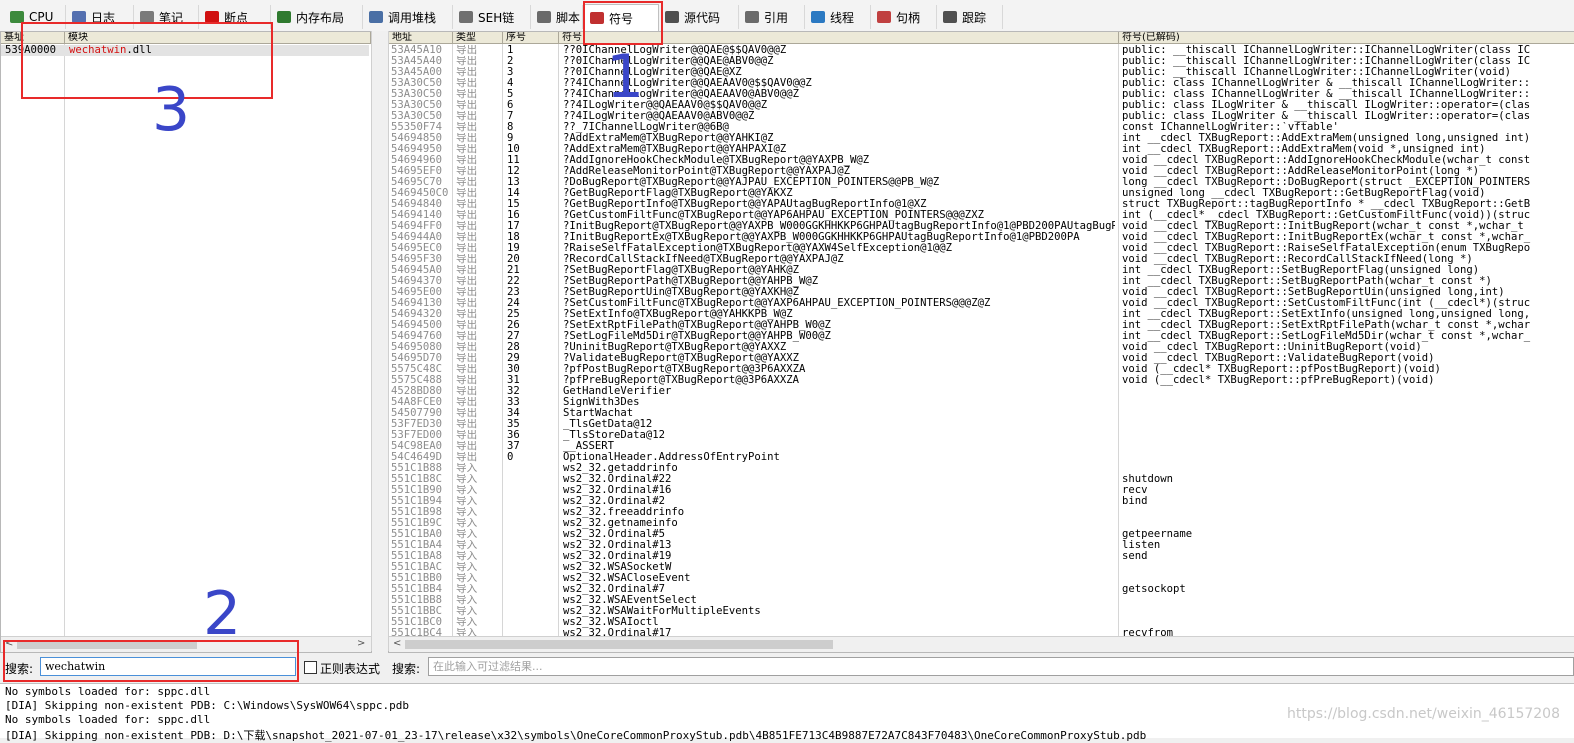 The image size is (1574, 743). What do you see at coordinates (981, 589) in the screenshot?
I see `table-row: 551C1BB4 导入 ws2_32.Ordinal#7 getsockopt` at bounding box center [981, 589].